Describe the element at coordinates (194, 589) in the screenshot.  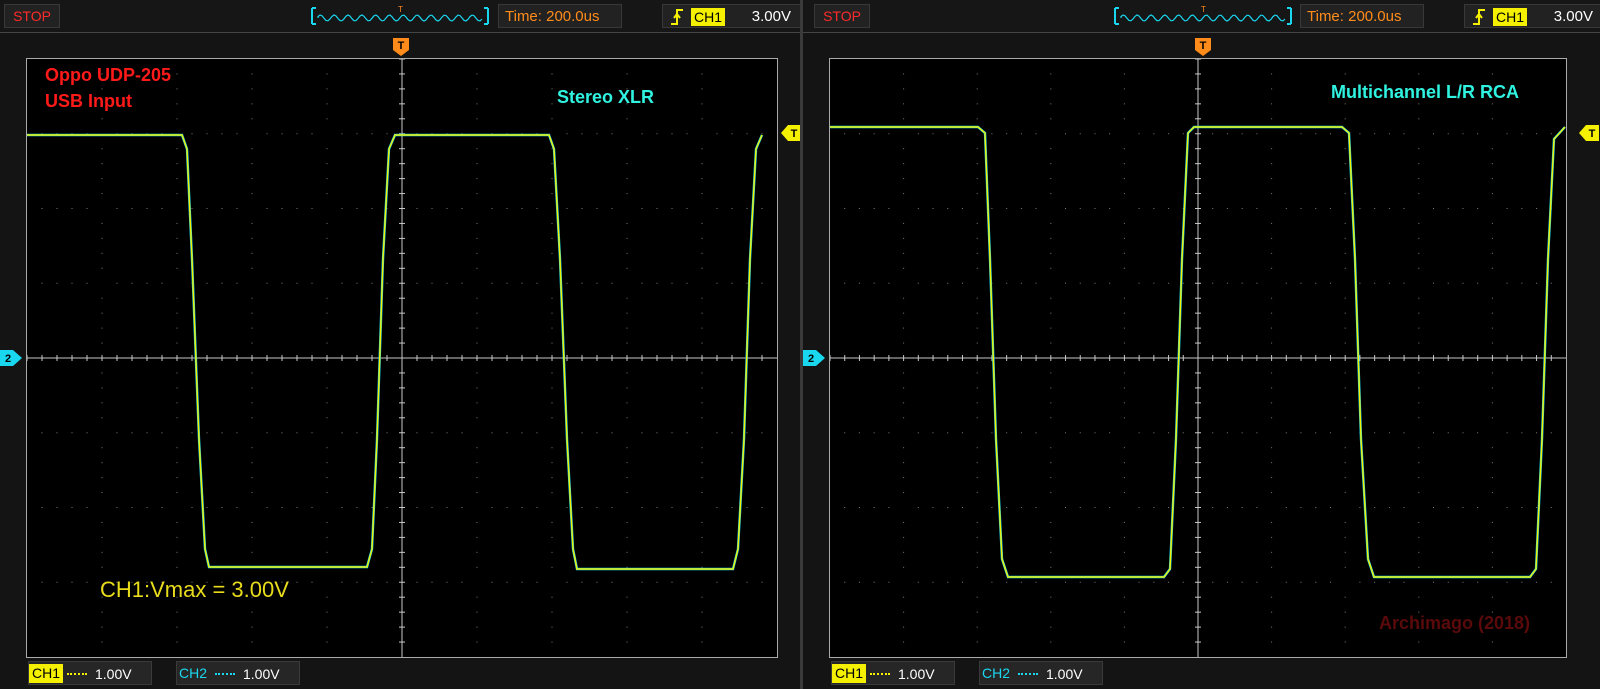
I see `vmax-measurement: CH1:Vmax = 3.00V` at that location.